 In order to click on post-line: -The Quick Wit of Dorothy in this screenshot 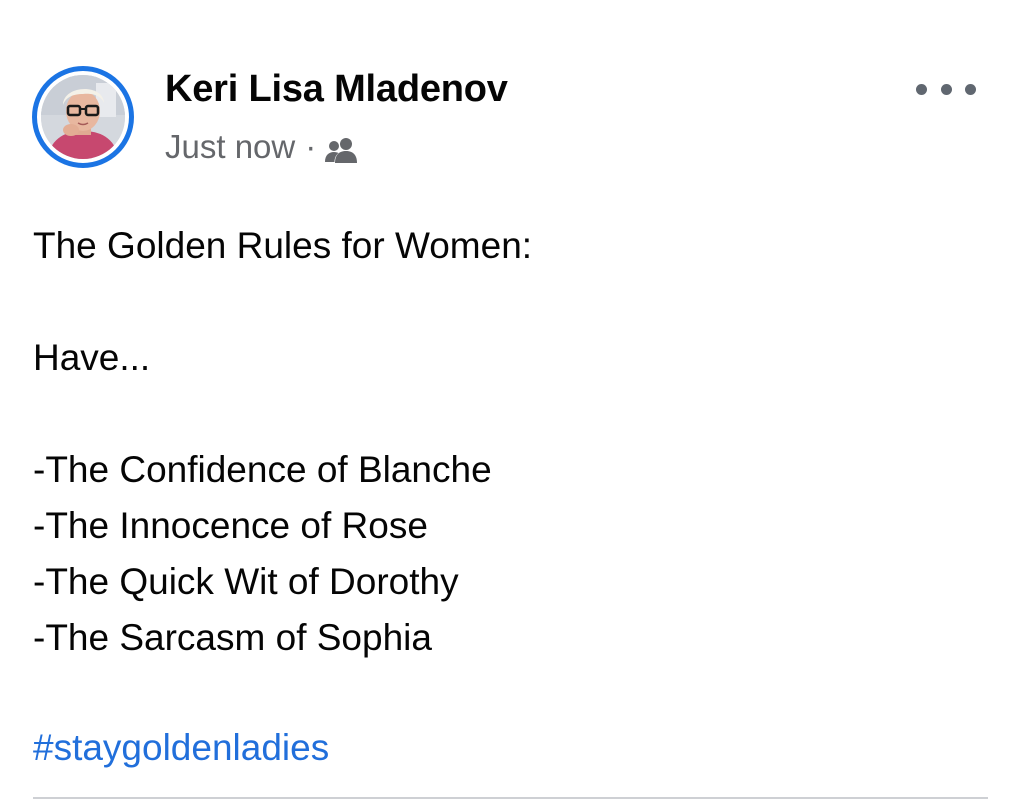, I will do `click(246, 581)`.